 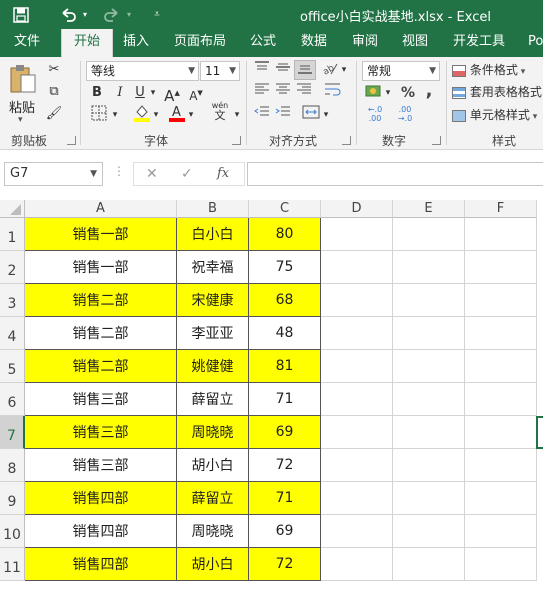 What do you see at coordinates (213, 234) in the screenshot?
I see `cell-b1: 白小白` at bounding box center [213, 234].